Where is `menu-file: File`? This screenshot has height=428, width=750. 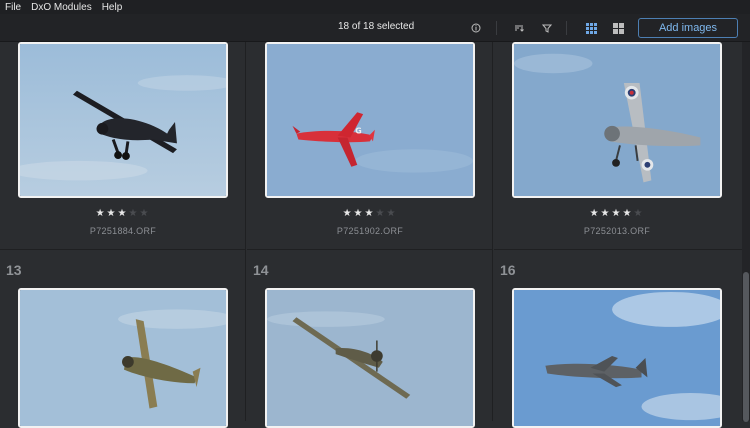
menu-file: File is located at coordinates (13, 7).